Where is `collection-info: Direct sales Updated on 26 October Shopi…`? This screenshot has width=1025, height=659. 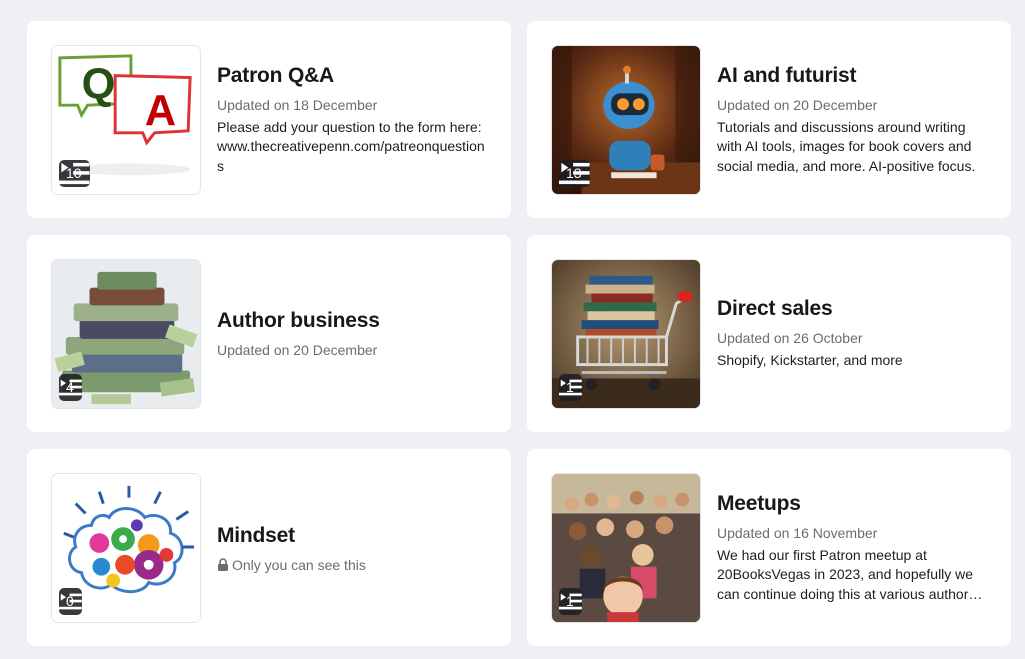 collection-info: Direct sales Updated on 26 October Shopi… is located at coordinates (852, 333).